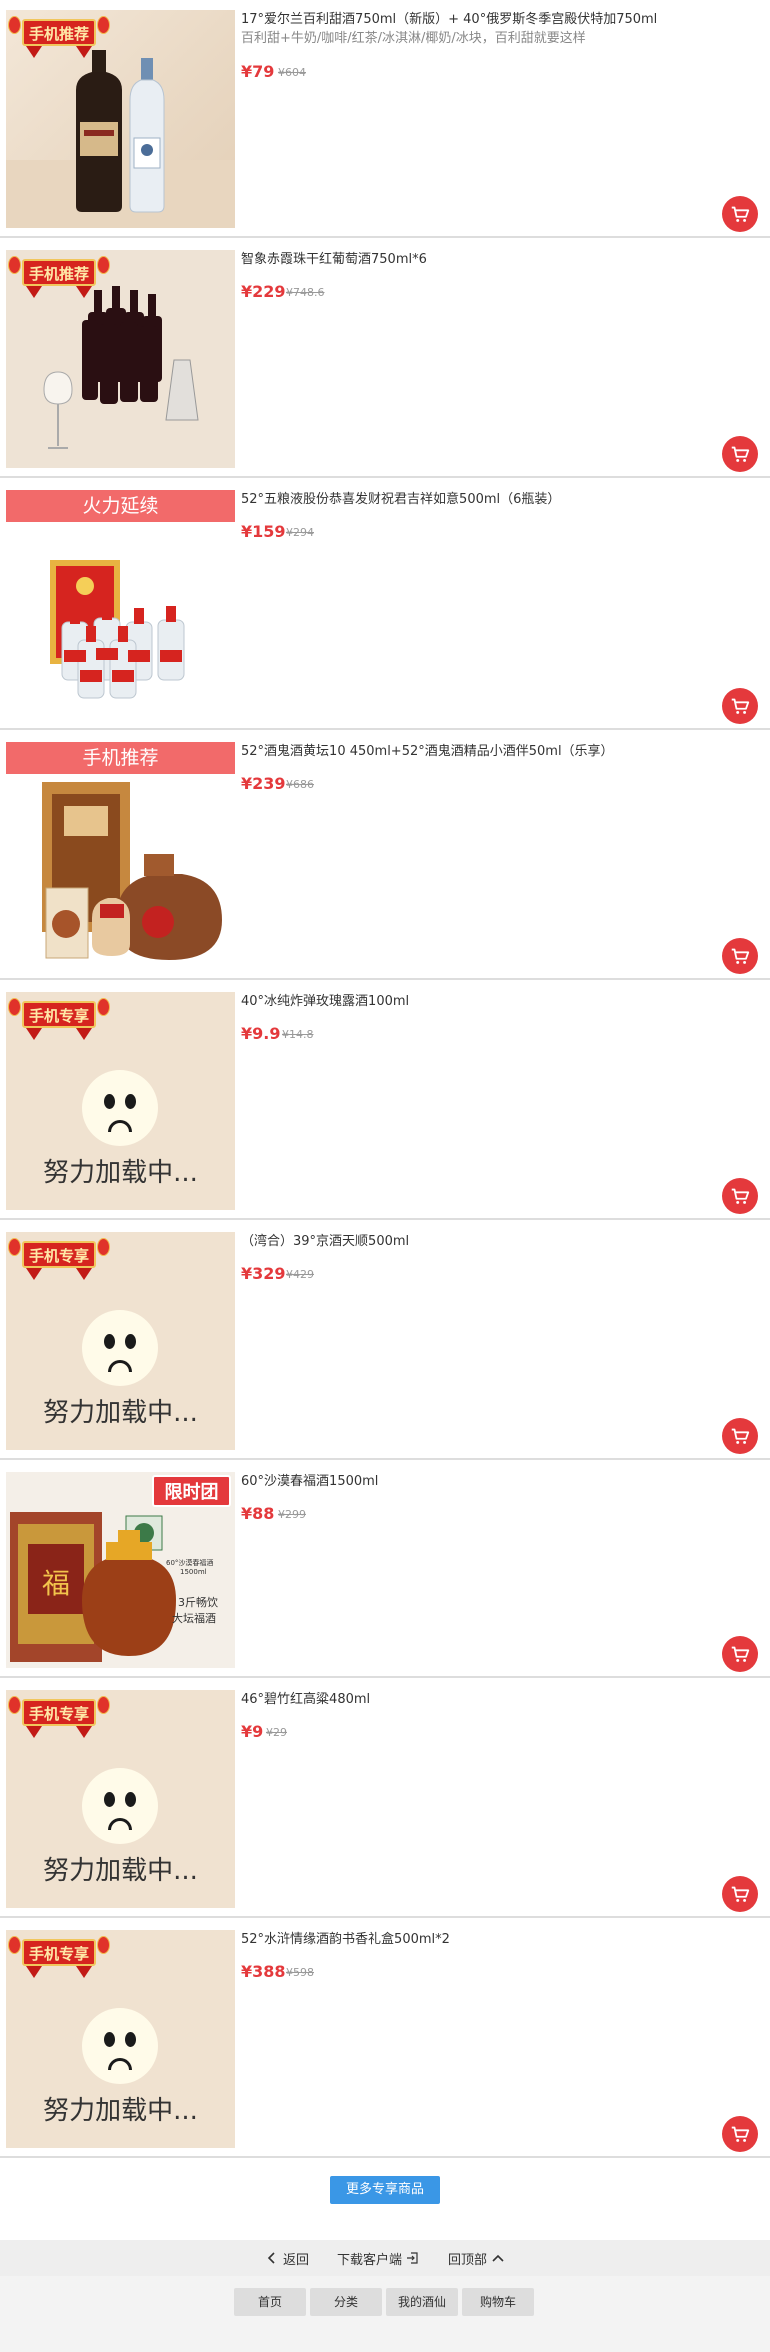 This screenshot has height=2352, width=770. I want to click on product-title: 52°水浒情缘酒韵书香礼盒500ml*2, so click(501, 1939).